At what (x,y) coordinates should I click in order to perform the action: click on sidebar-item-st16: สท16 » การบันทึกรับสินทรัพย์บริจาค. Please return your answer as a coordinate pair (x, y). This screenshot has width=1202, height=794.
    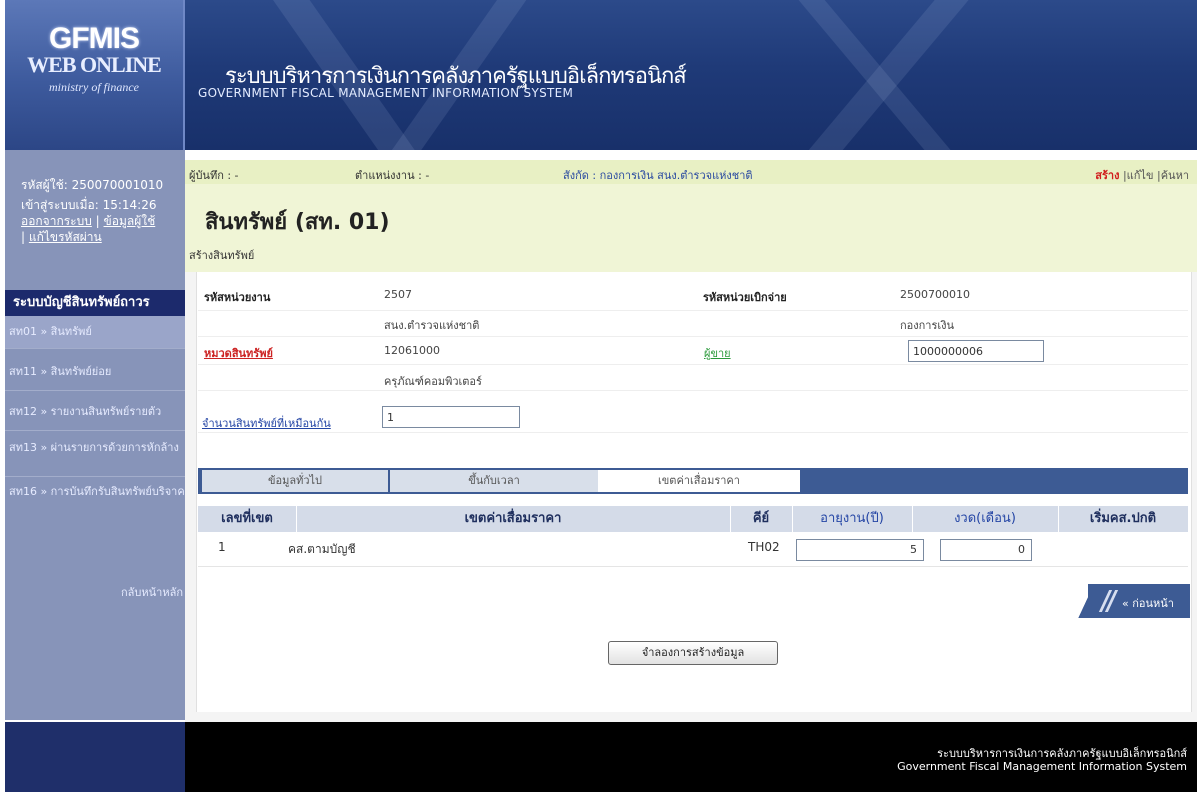
    Looking at the image, I should click on (95, 501).